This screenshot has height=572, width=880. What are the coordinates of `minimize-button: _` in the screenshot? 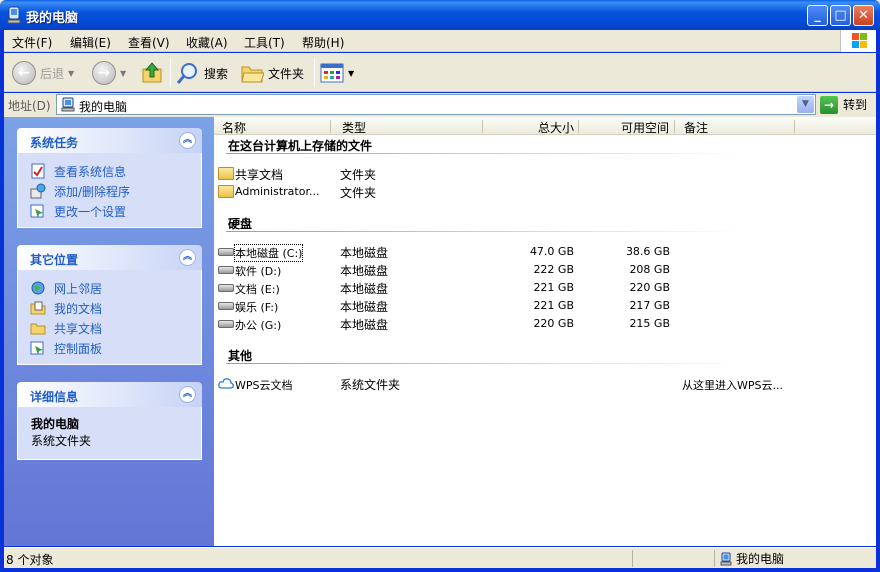 It's located at (817, 15).